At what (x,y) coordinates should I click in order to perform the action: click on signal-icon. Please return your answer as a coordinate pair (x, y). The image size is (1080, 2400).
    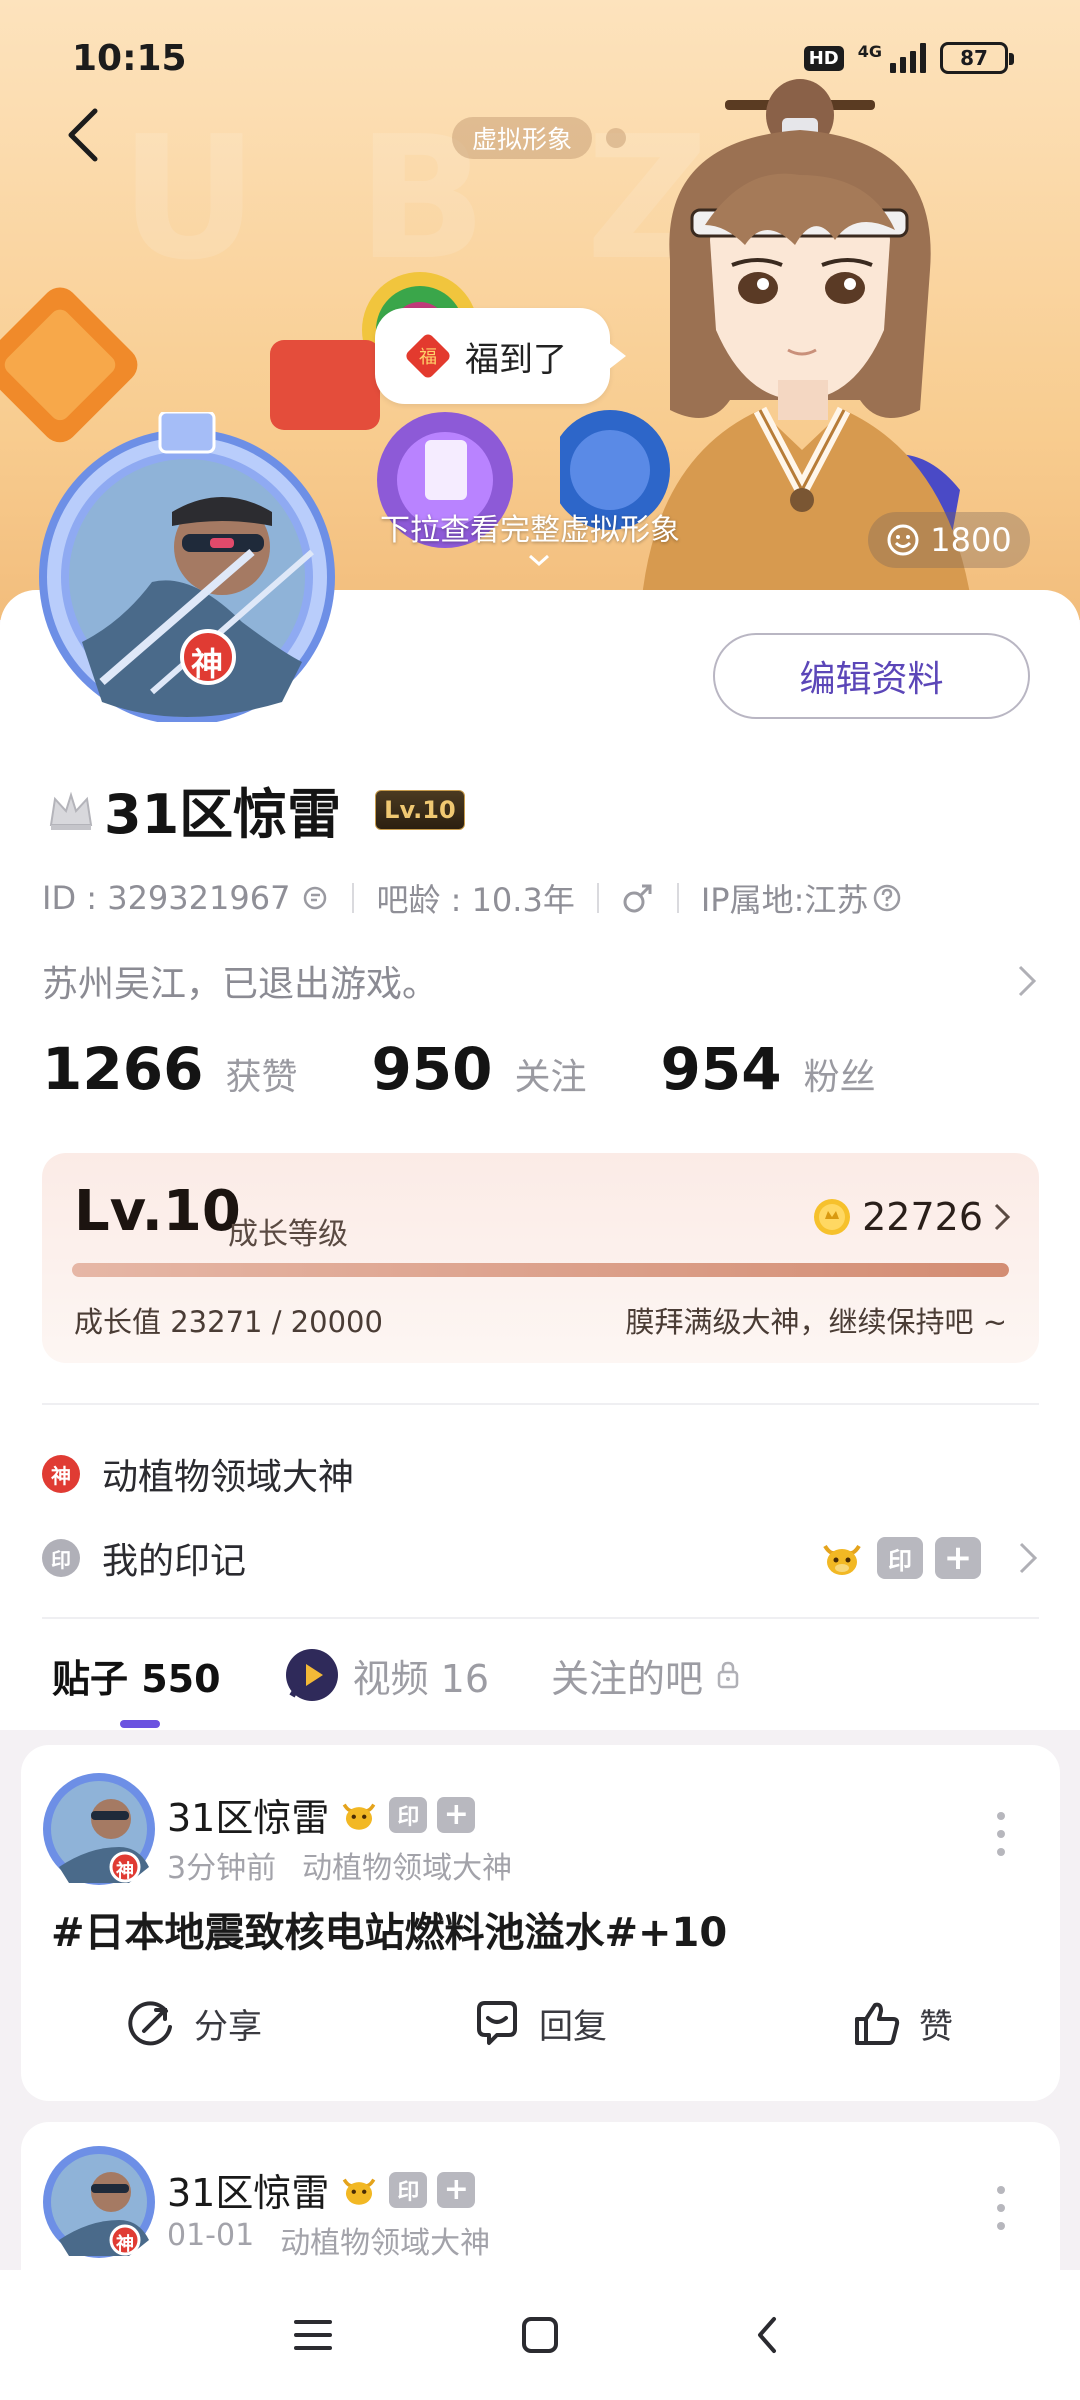
    Looking at the image, I should click on (908, 58).